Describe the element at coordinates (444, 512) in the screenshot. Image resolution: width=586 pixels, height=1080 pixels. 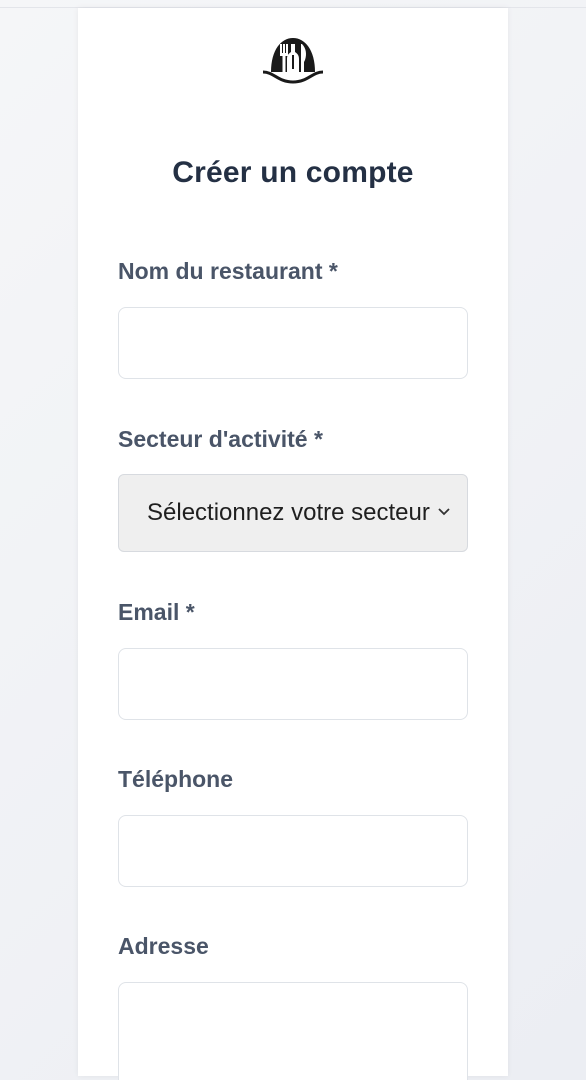
I see `chevron-down-icon` at that location.